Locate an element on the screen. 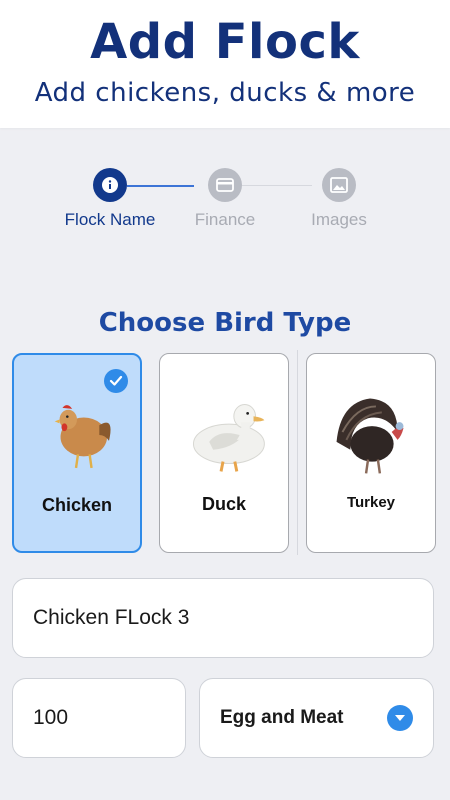 This screenshot has height=800, width=450. step-finance: Finance is located at coordinates (225, 199).